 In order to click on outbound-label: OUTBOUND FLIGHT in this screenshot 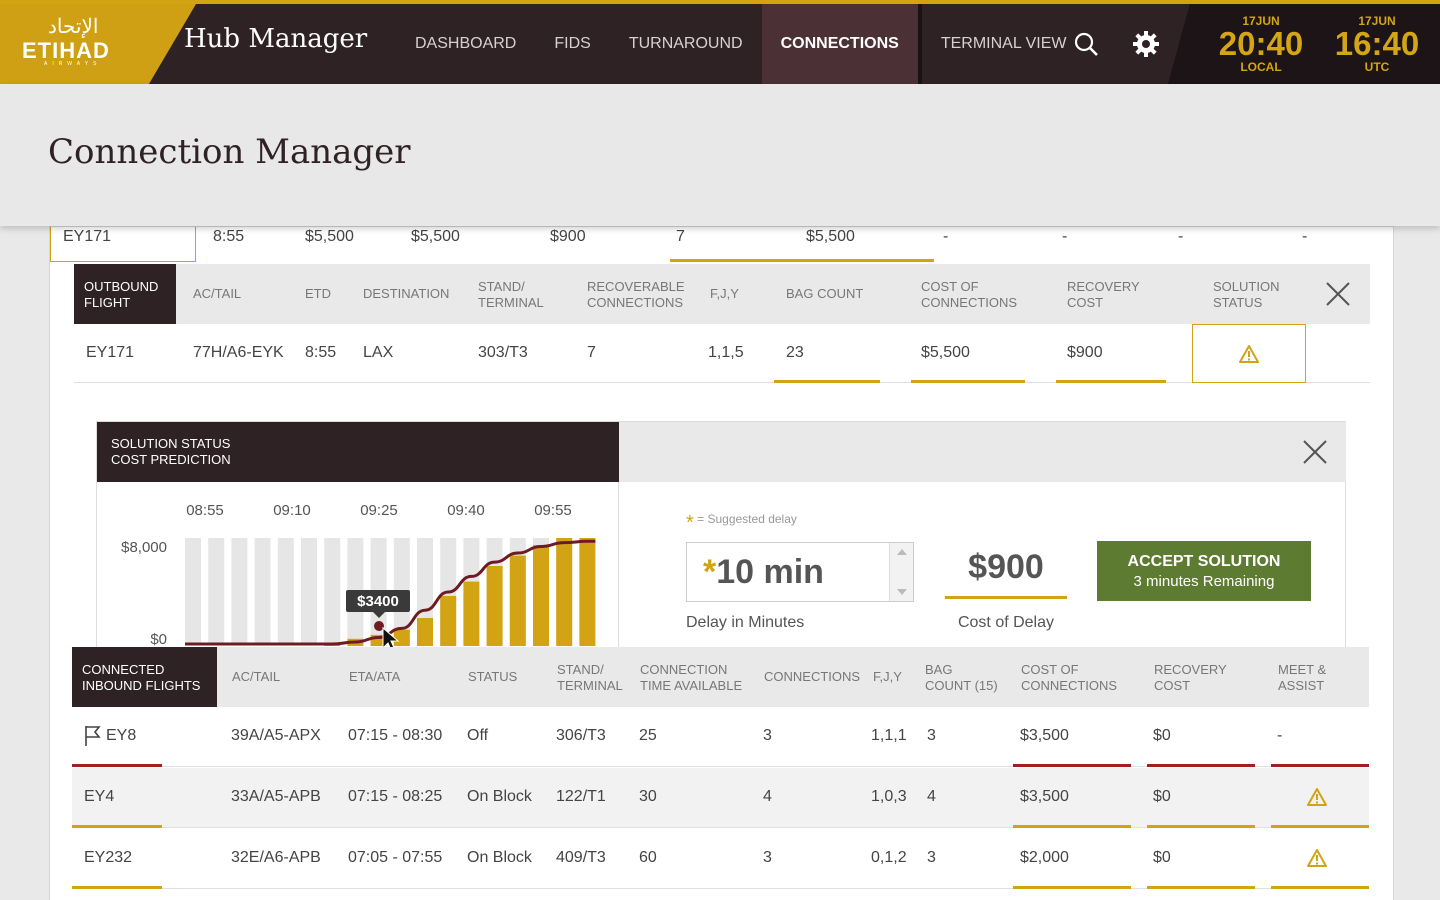, I will do `click(125, 294)`.